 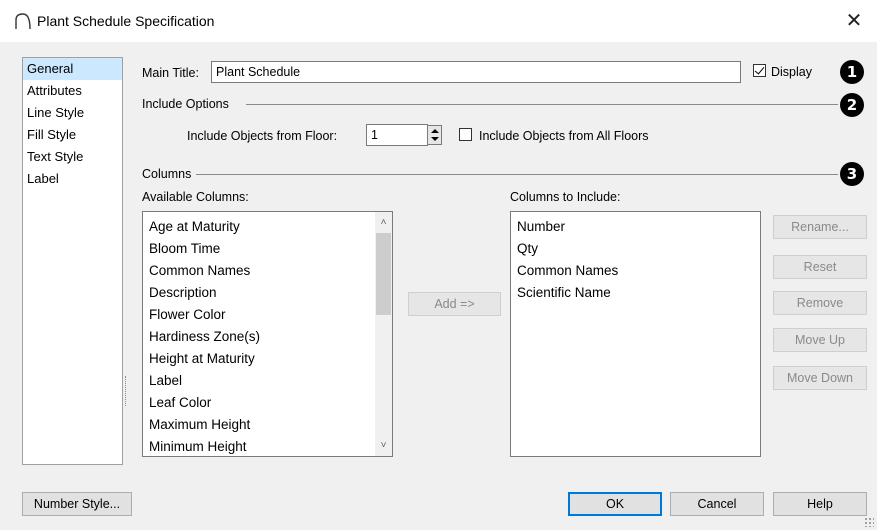 What do you see at coordinates (267, 315) in the screenshot?
I see `list-item: Flower Color` at bounding box center [267, 315].